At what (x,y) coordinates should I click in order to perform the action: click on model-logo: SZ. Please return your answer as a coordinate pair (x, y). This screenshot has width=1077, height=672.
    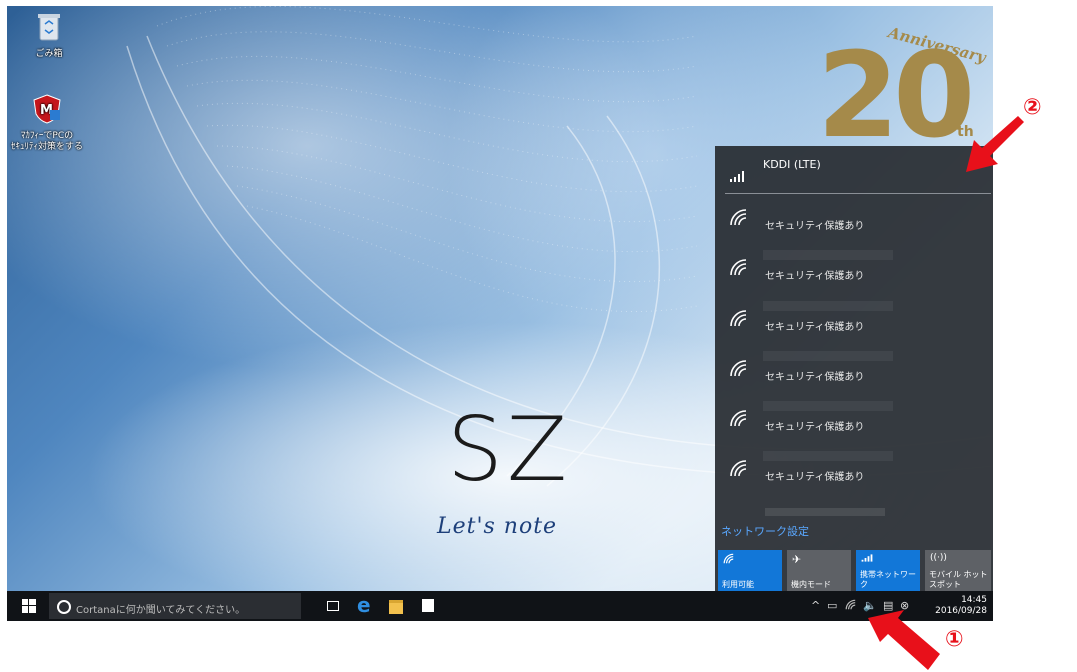
    Looking at the image, I should click on (509, 449).